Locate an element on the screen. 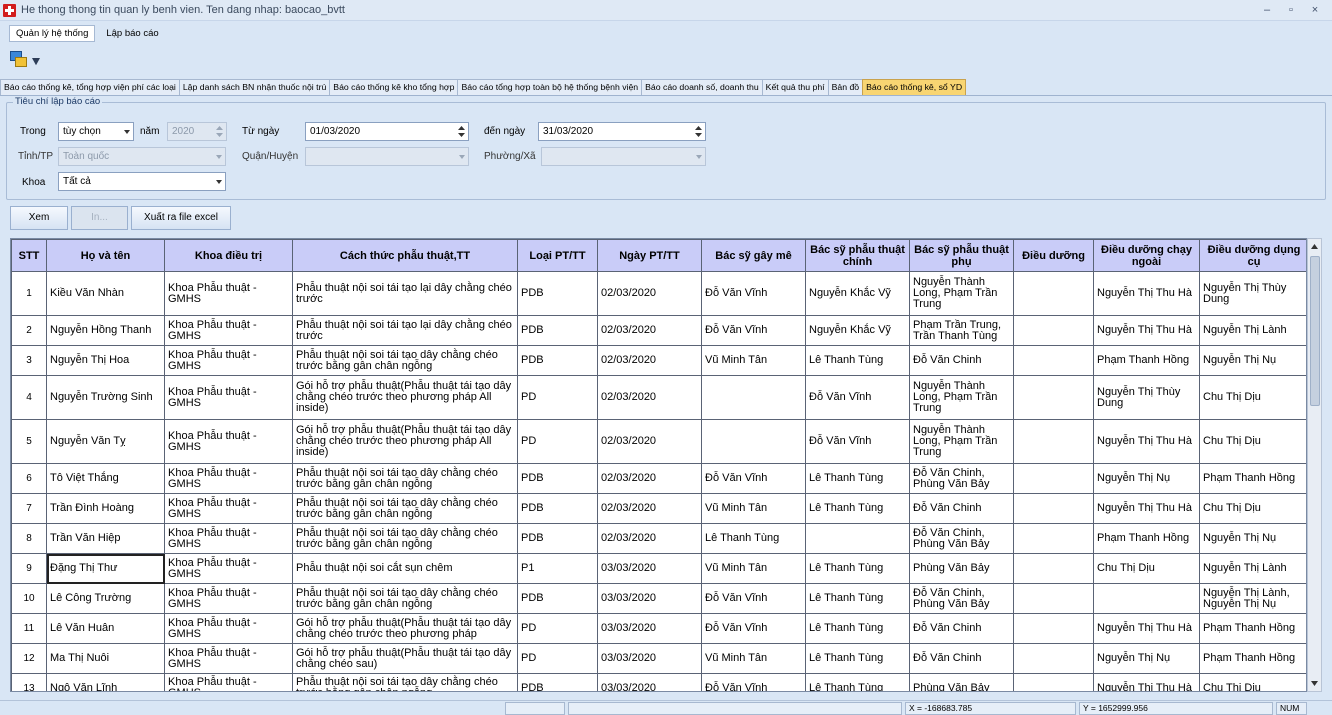 This screenshot has width=1332, height=715. vertical-scrollbar is located at coordinates (1314, 465).